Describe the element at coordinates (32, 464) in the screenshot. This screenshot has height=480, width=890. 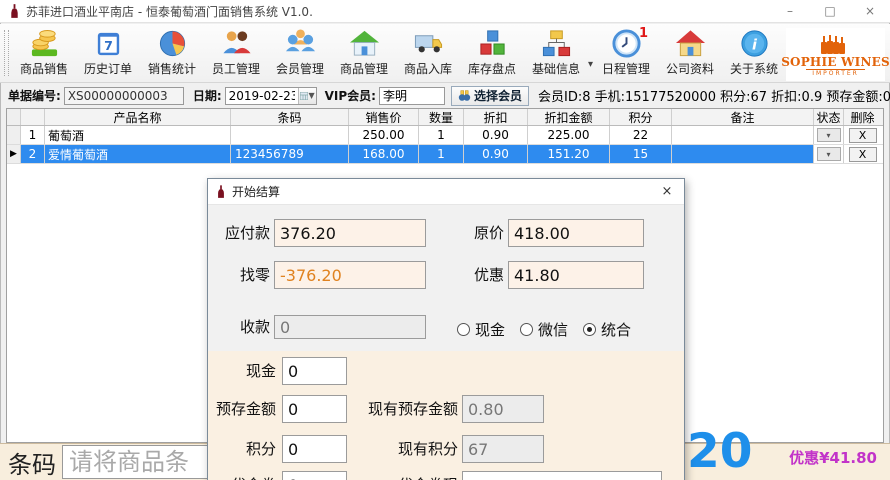
I see `barcode-label: 条码` at that location.